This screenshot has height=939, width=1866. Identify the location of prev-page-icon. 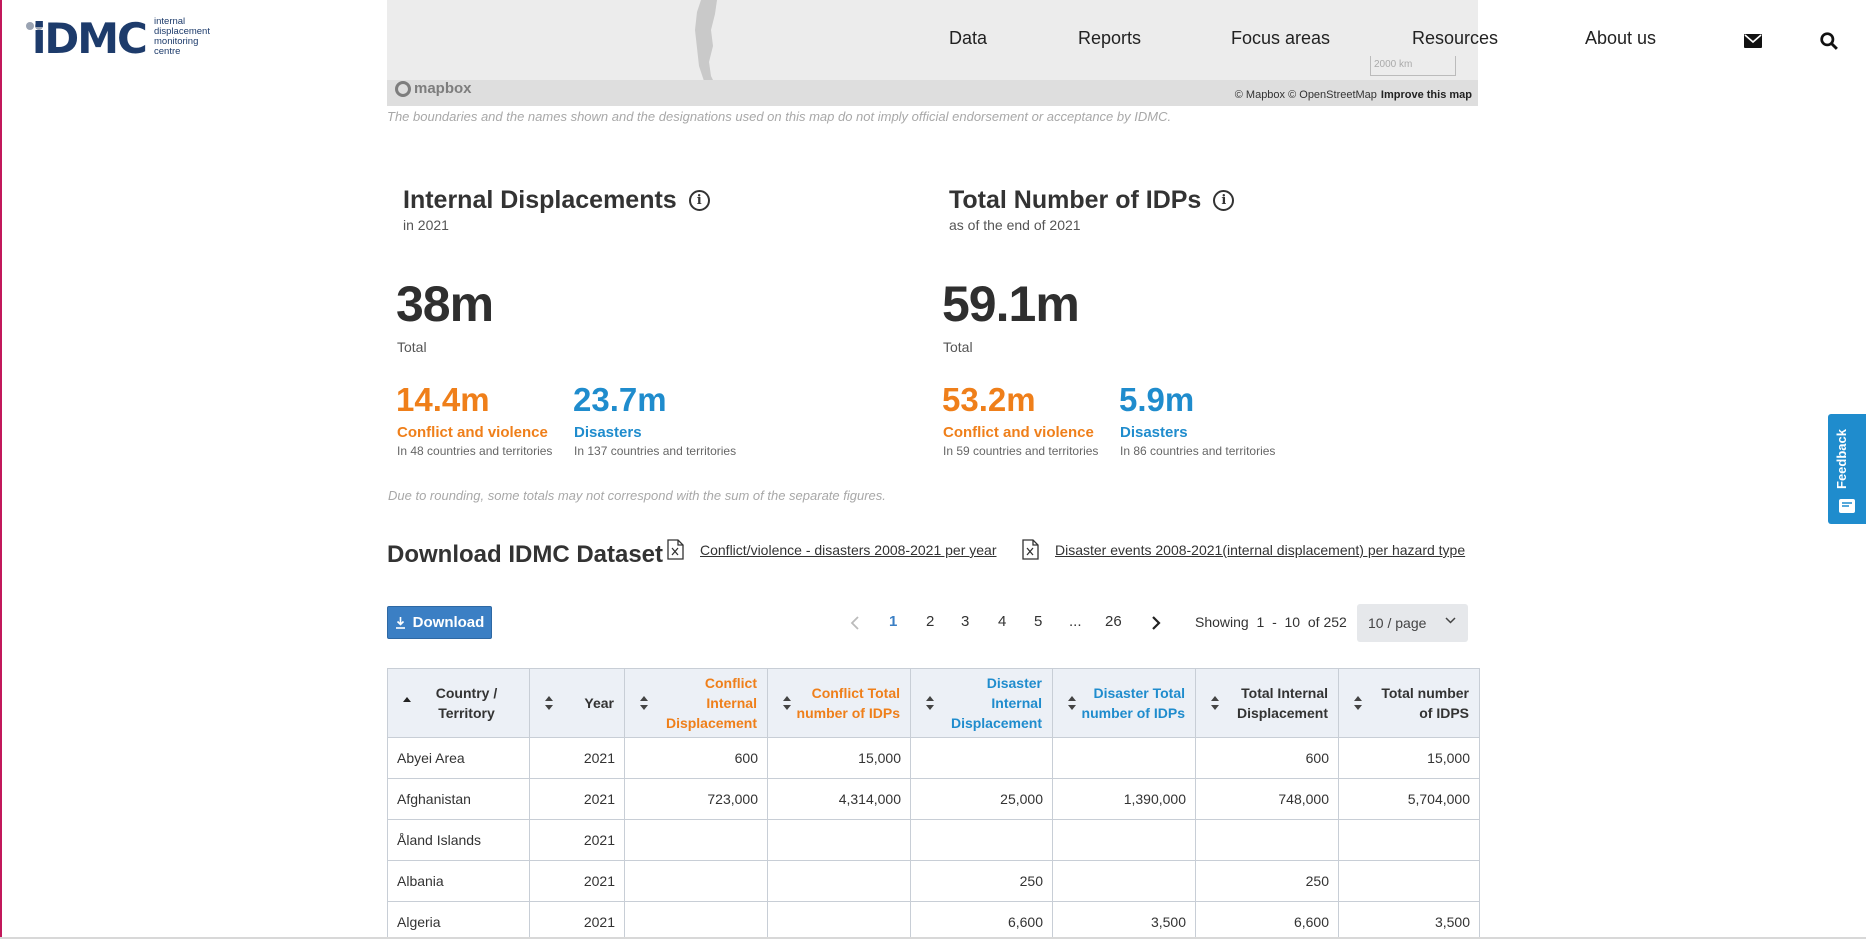
(856, 623).